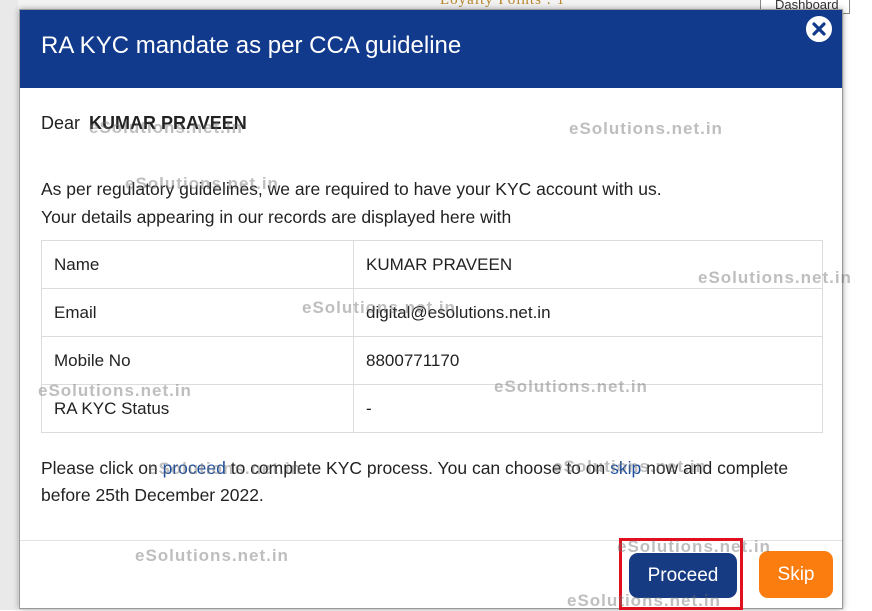  I want to click on background-right-strip, so click(858, 305).